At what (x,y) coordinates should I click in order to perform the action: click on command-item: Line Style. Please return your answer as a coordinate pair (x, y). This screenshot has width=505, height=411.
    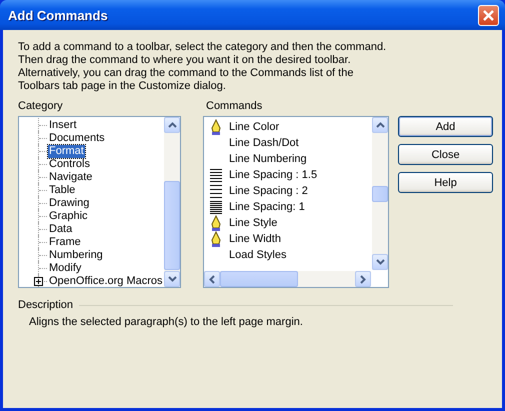
    Looking at the image, I should click on (253, 223).